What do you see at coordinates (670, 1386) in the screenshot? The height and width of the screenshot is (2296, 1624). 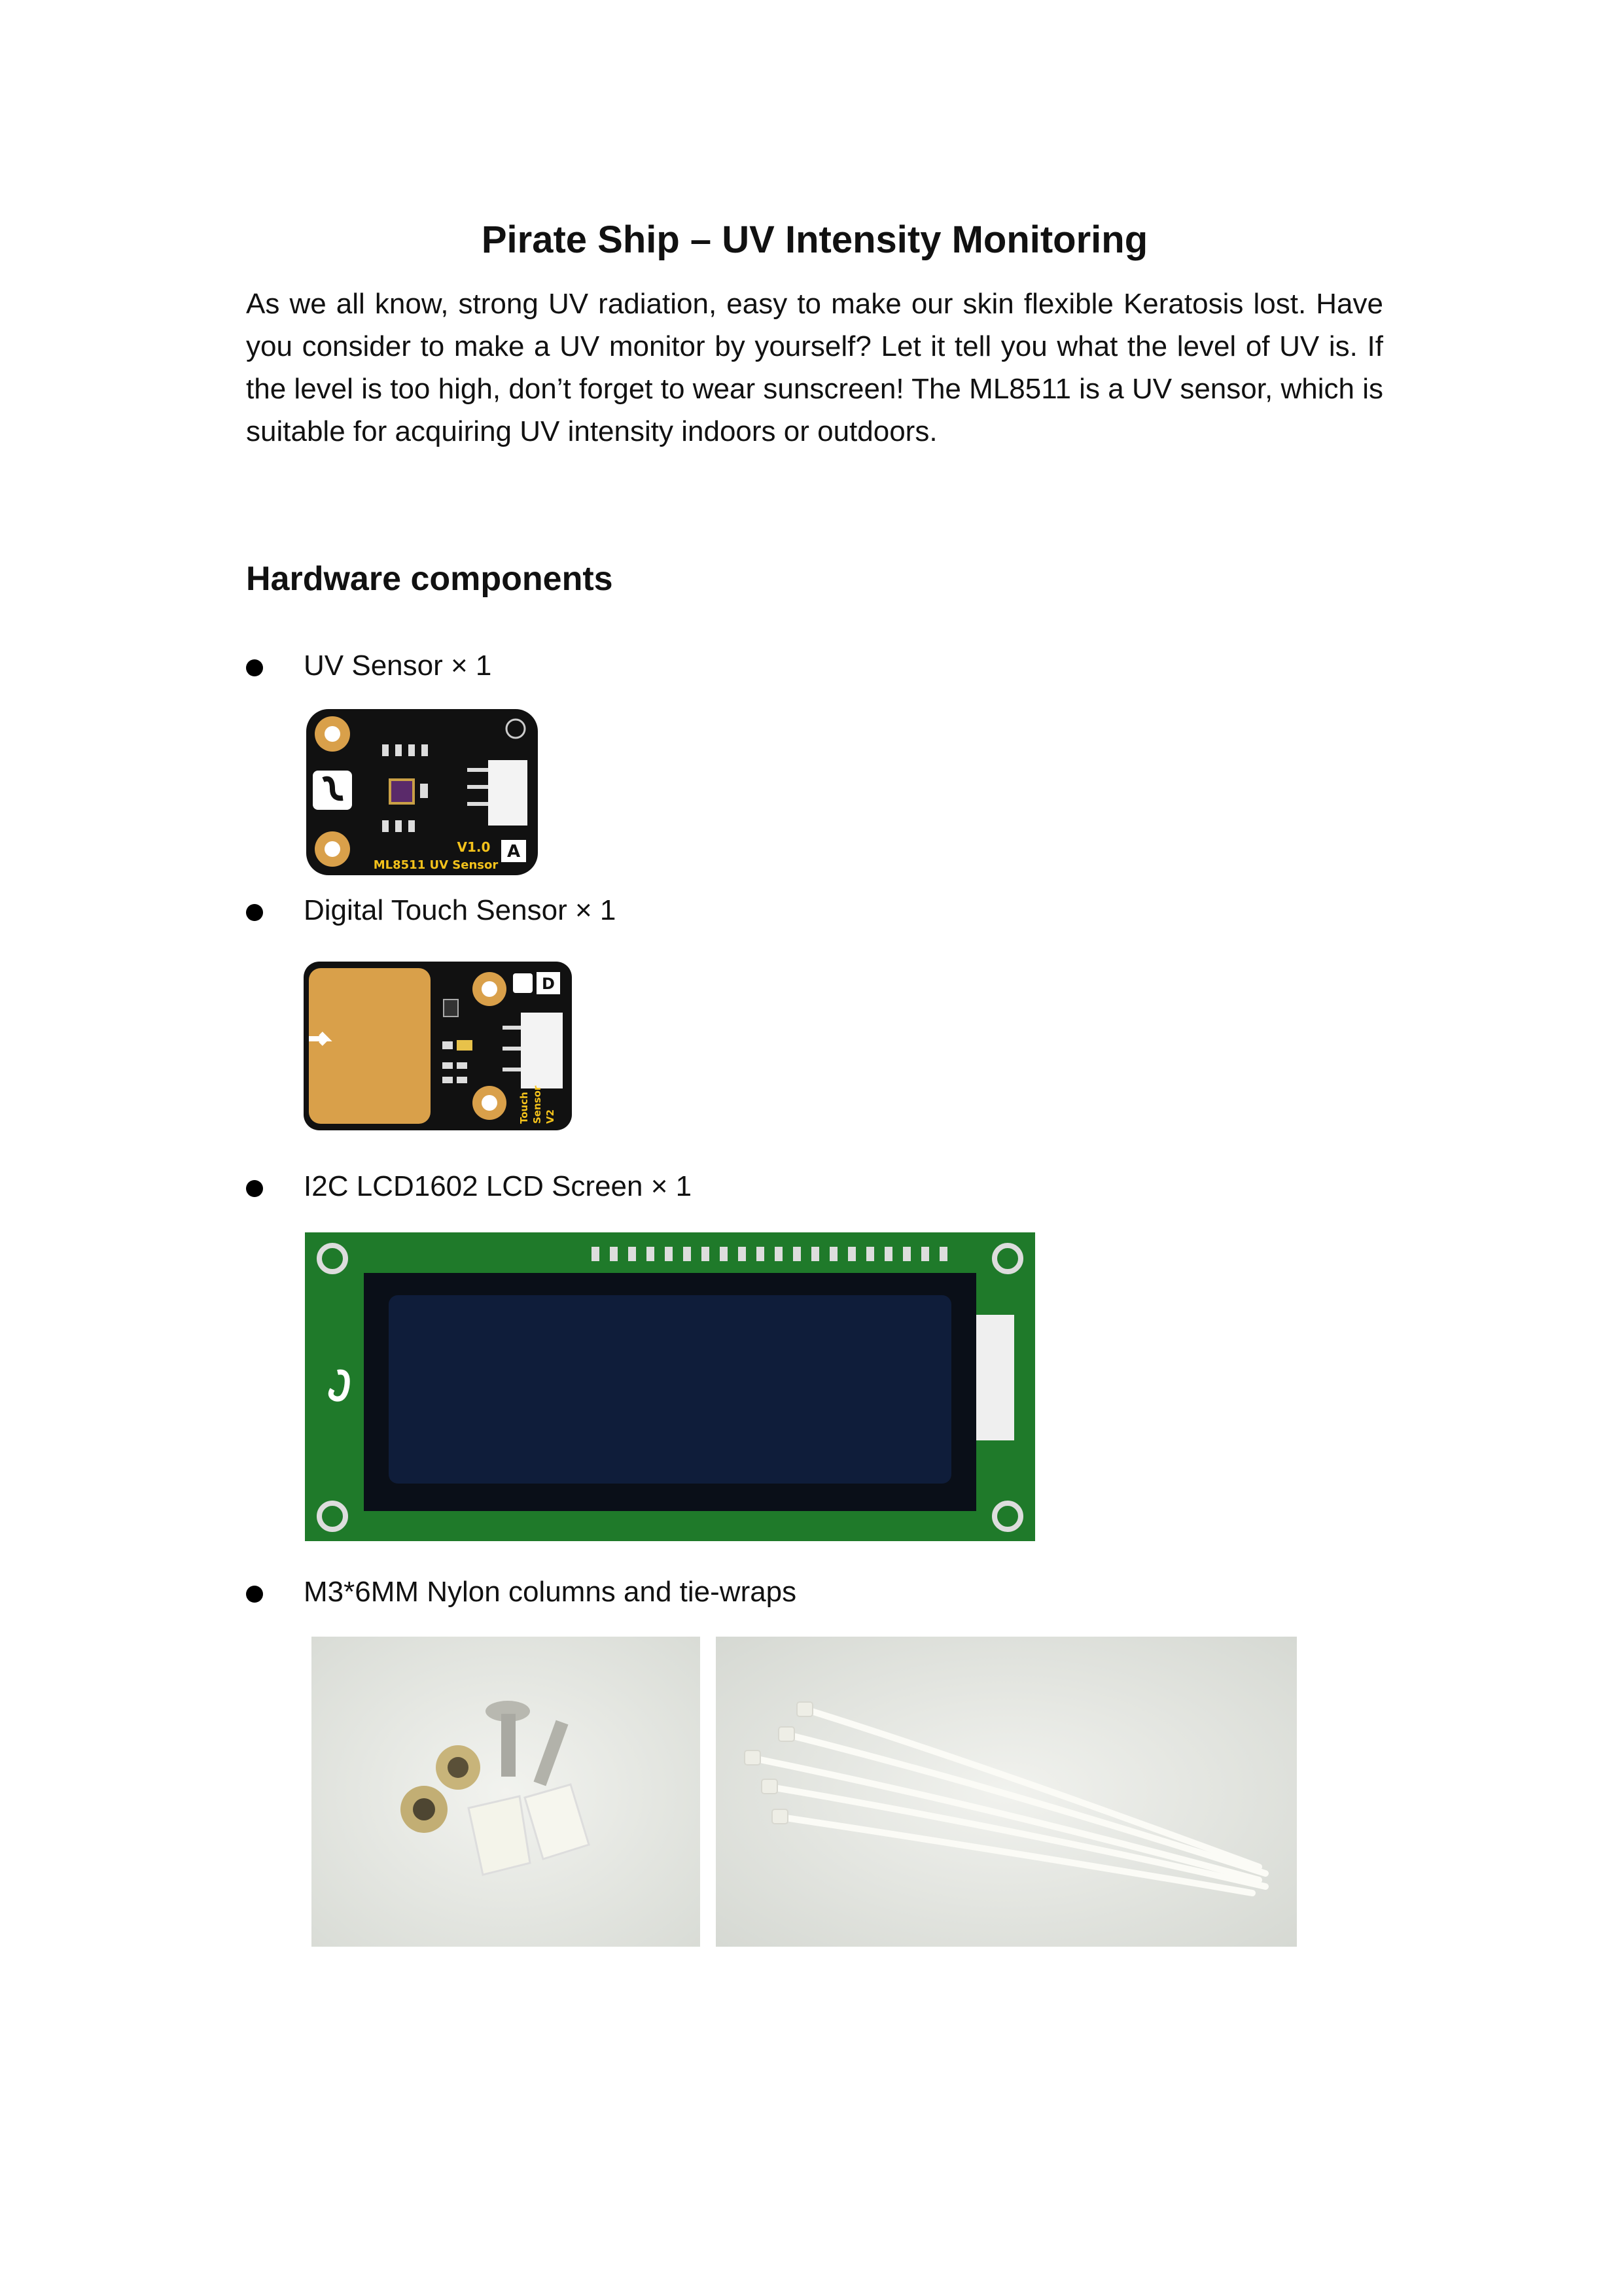 I see `lcd-screen-image` at bounding box center [670, 1386].